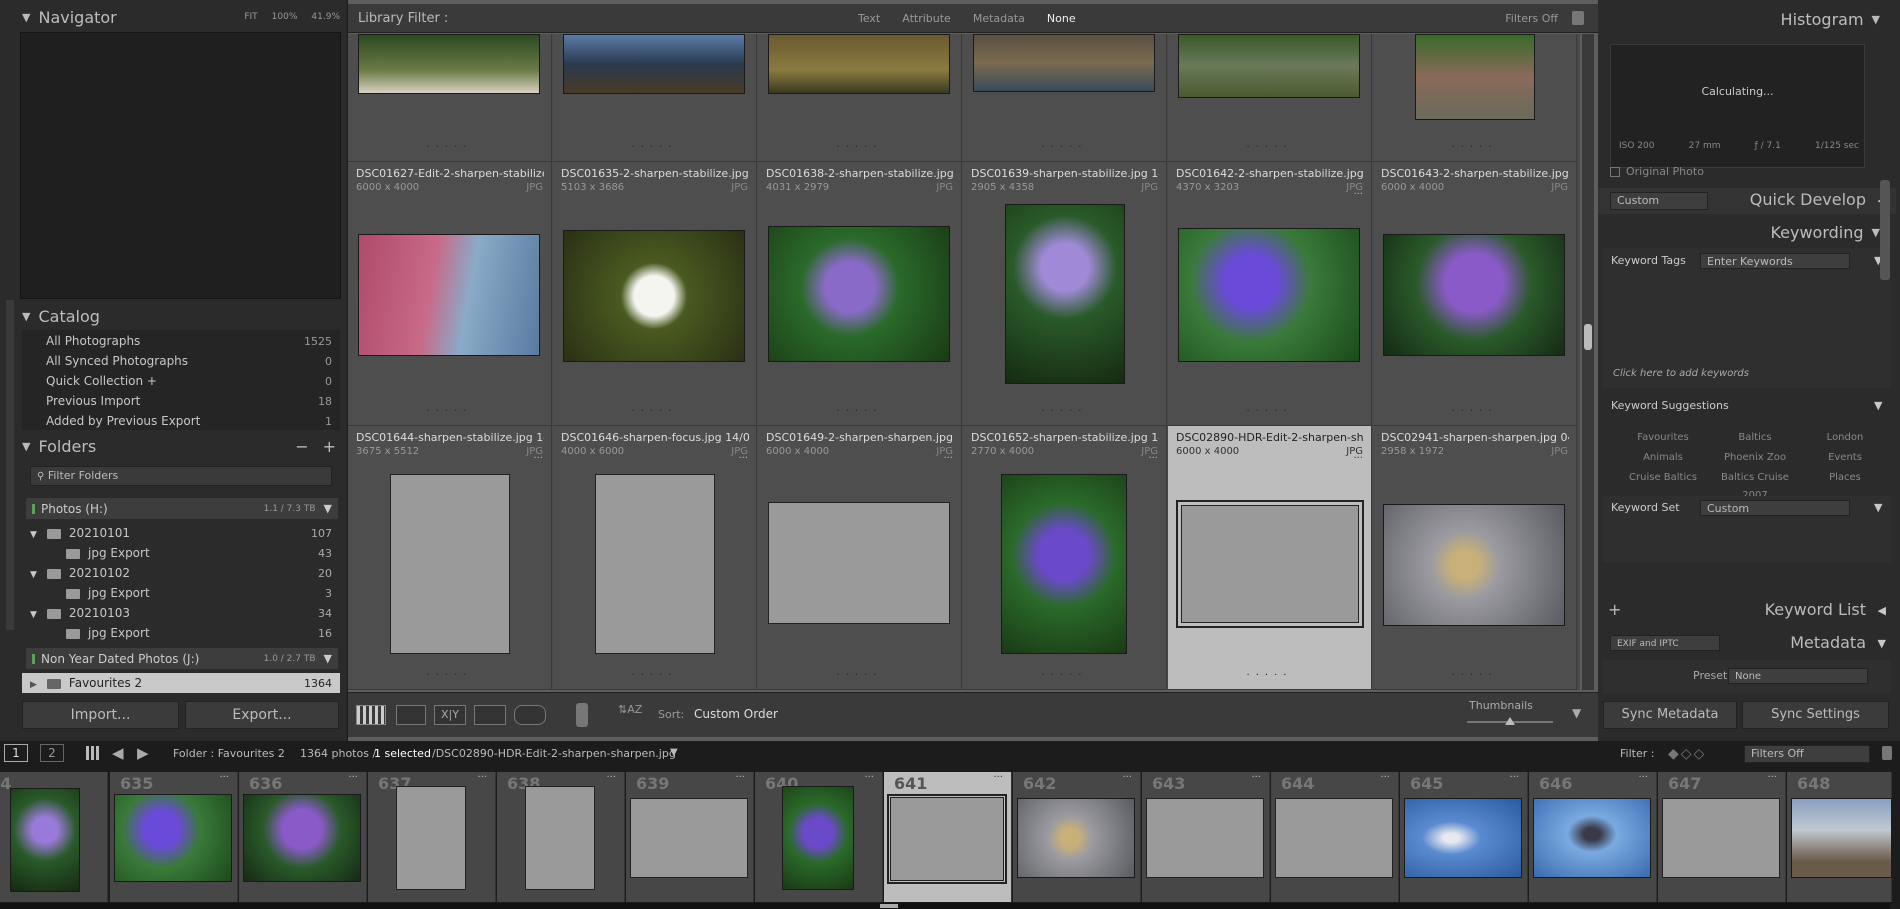 The image size is (1900, 909). I want to click on volume-photos-h: Photos (H:) 1.1 / 7.3 TB ▼, so click(182, 508).